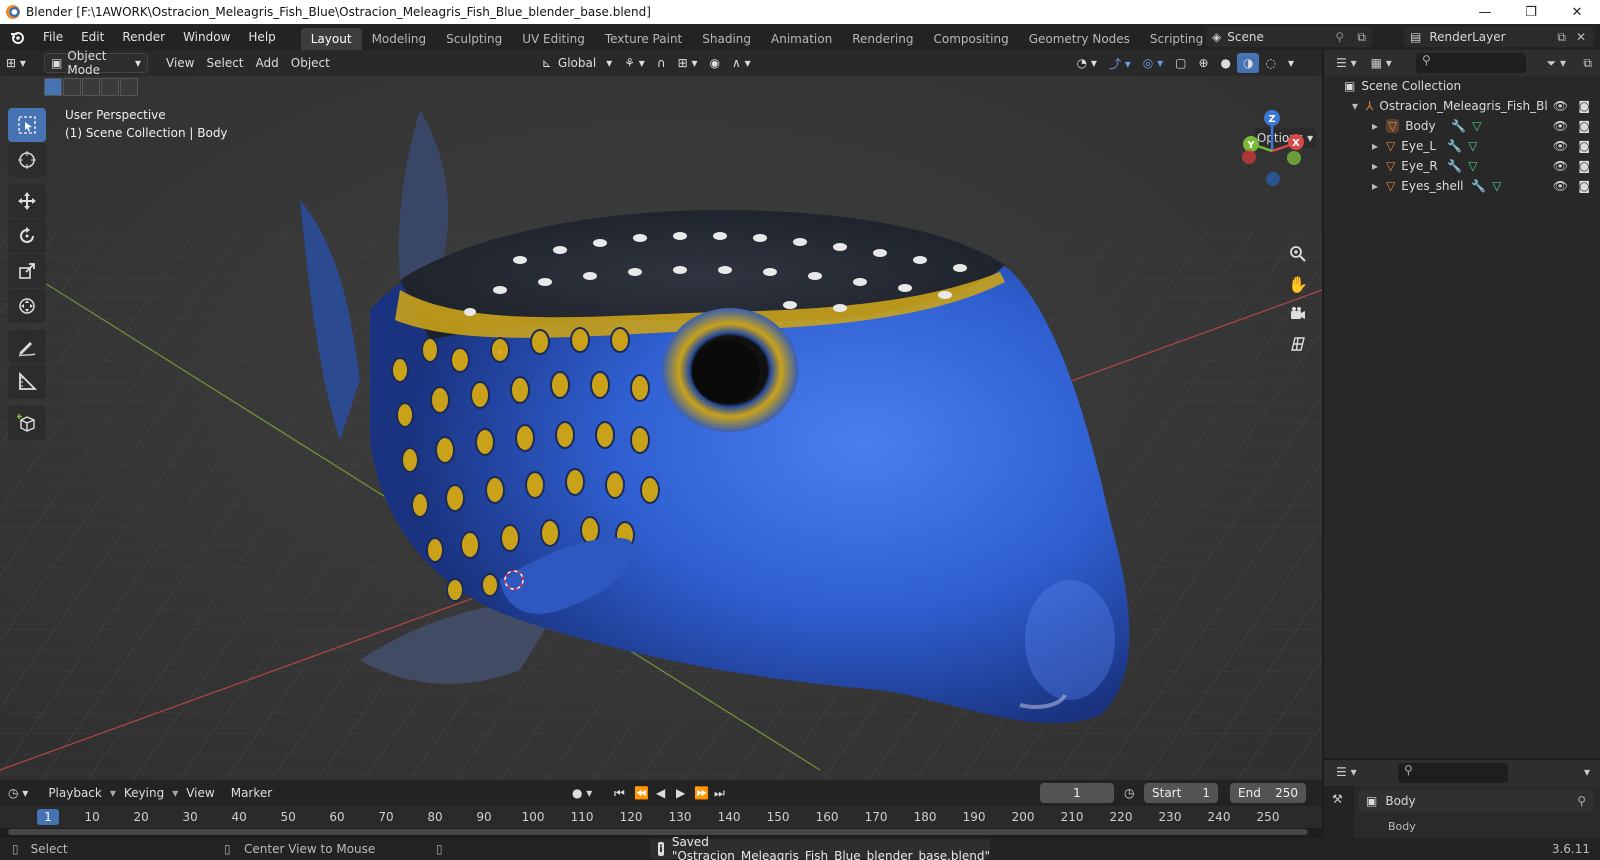  I want to click on measure-tool, so click(27, 382).